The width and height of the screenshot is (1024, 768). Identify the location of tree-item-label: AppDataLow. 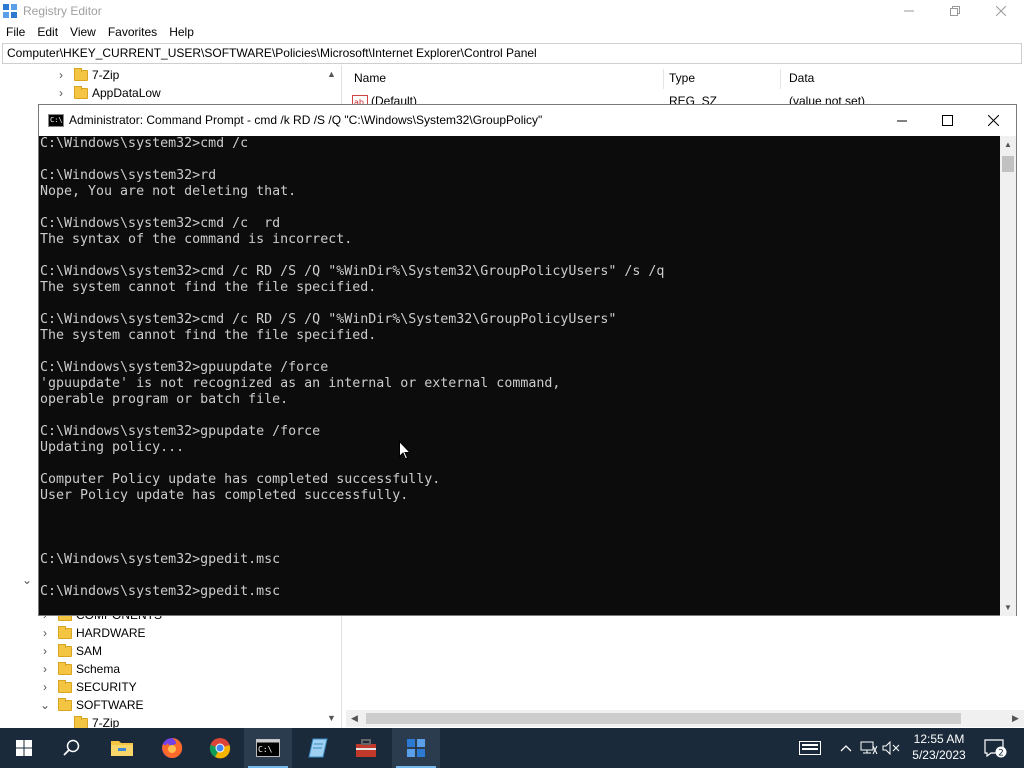
(126, 93).